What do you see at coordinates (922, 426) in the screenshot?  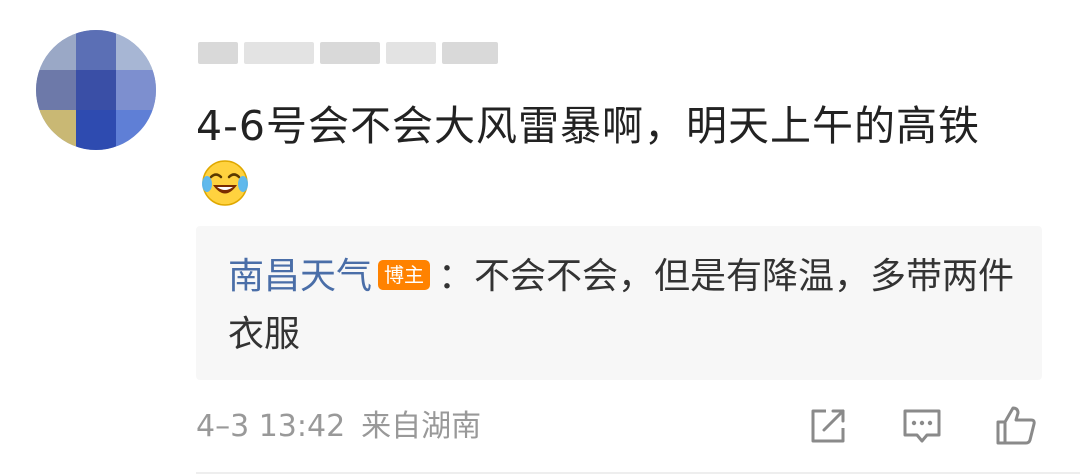 I see `comment-icon` at bounding box center [922, 426].